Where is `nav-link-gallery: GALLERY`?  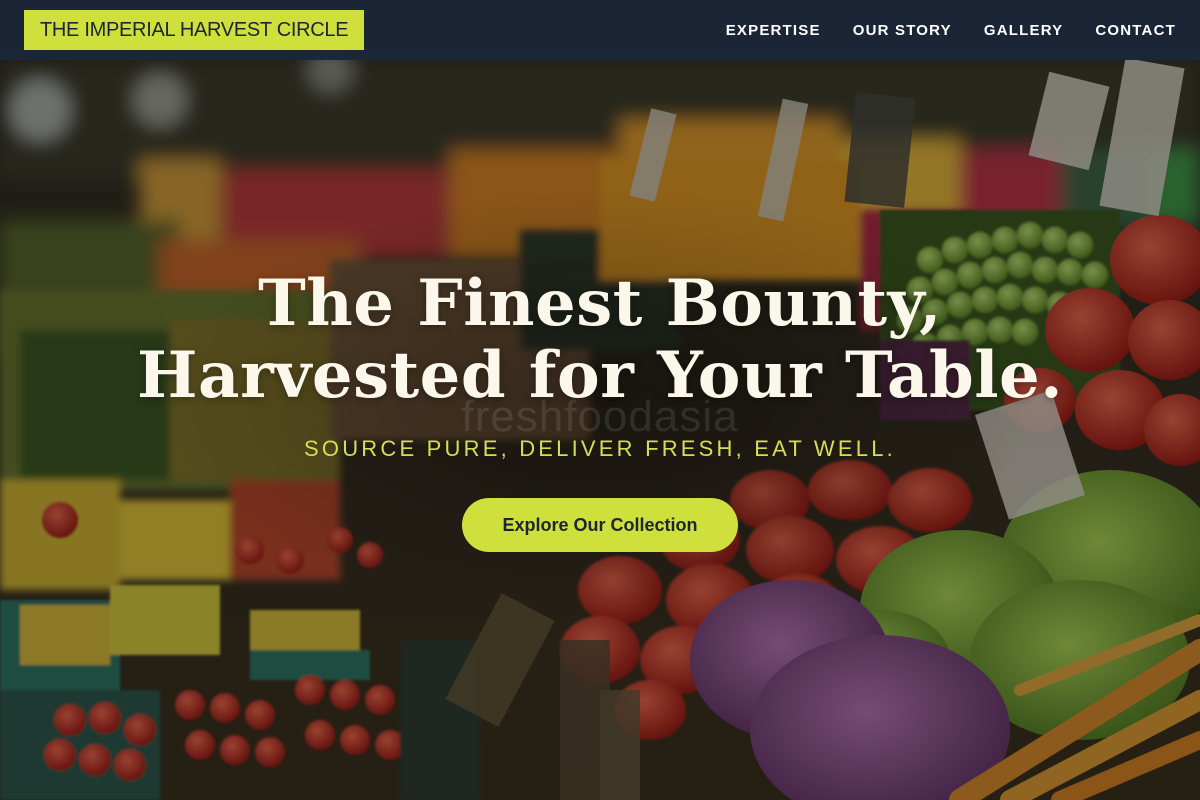
nav-link-gallery: GALLERY is located at coordinates (1024, 30).